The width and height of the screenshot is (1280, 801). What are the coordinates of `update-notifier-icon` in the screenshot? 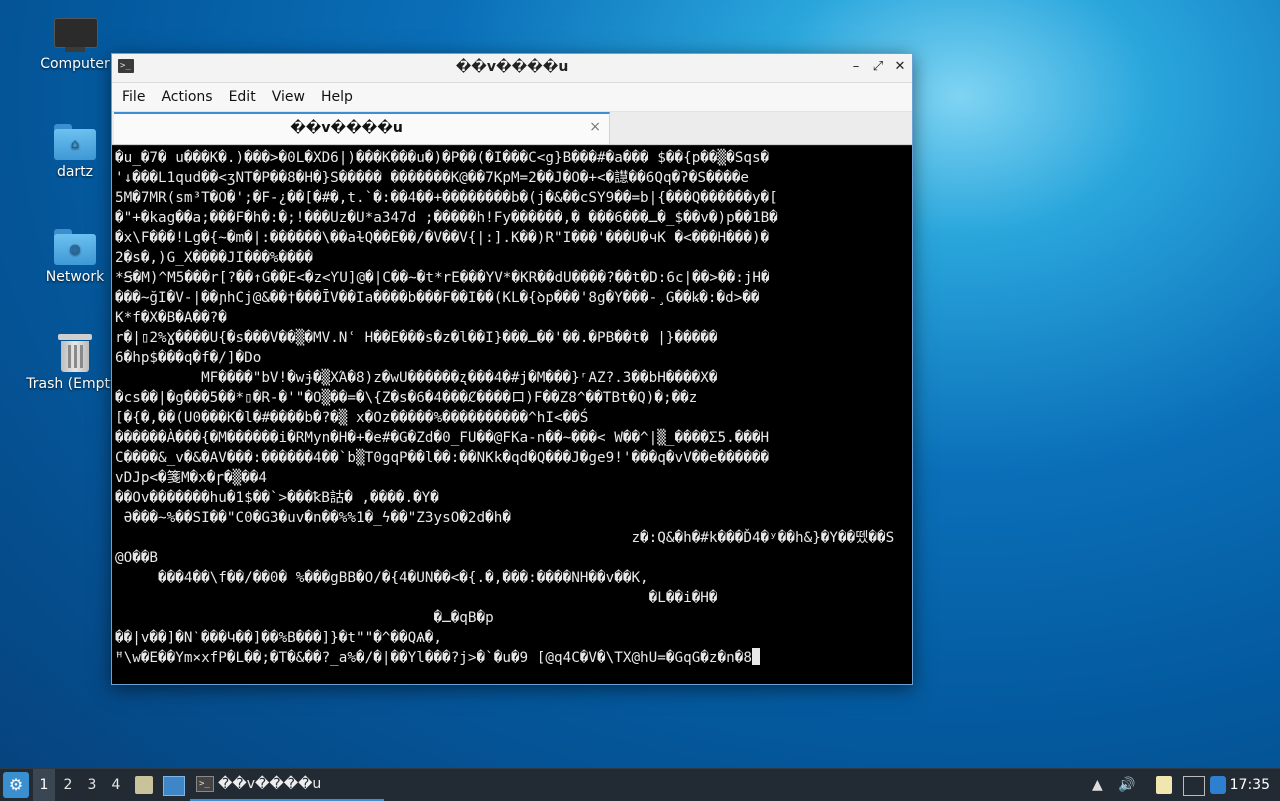 It's located at (1218, 785).